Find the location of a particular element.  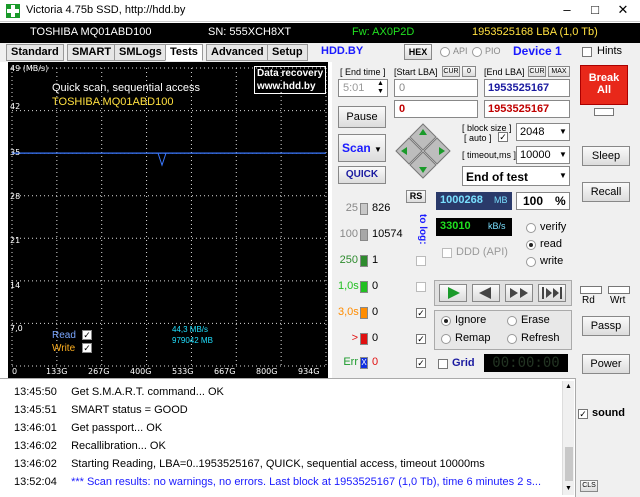

counter-count: 826 is located at coordinates (381, 208).